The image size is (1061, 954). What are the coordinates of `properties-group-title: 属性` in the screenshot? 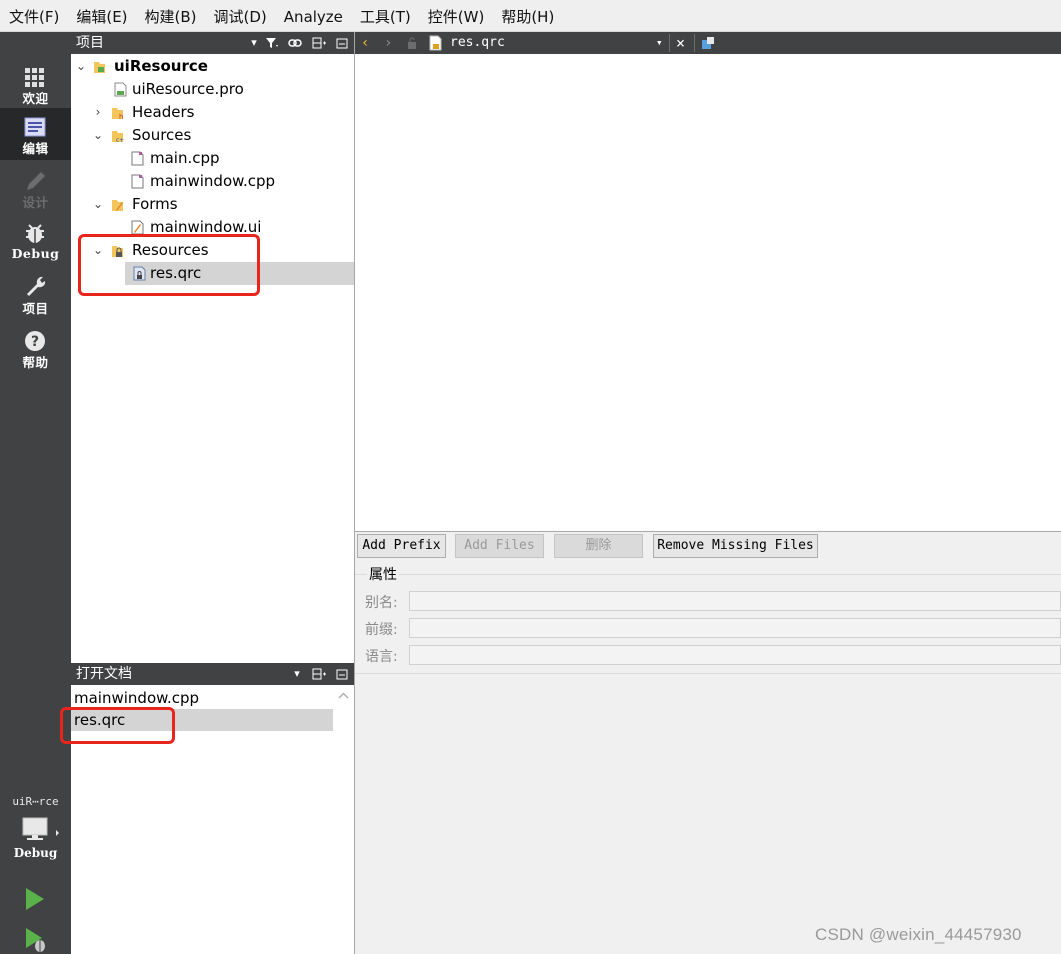 It's located at (383, 574).